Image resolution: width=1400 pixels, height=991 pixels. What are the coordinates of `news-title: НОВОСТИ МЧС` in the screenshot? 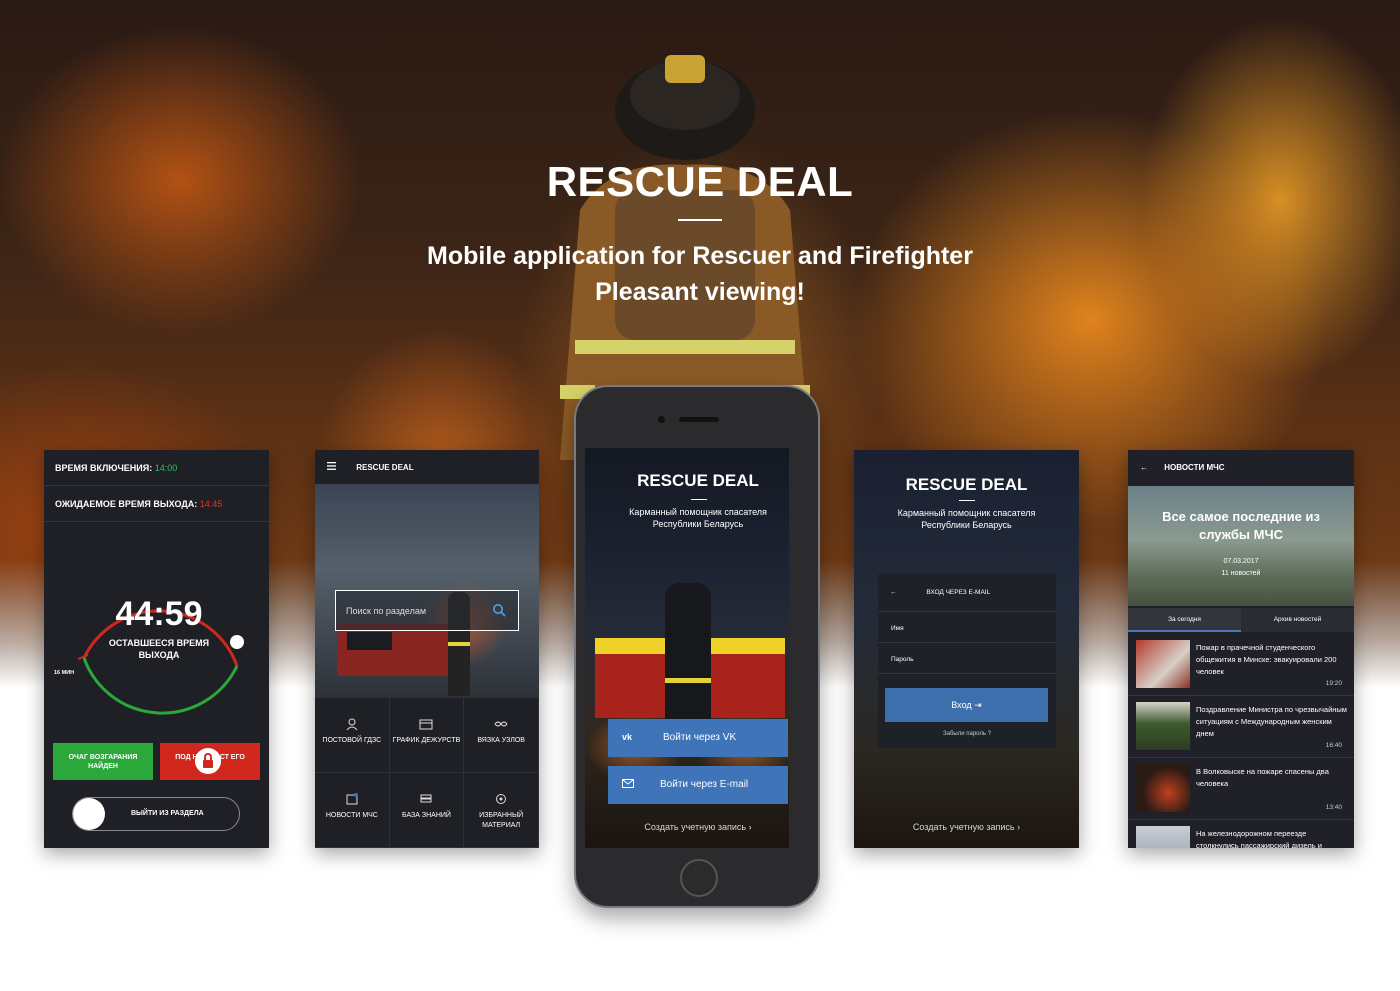 It's located at (1194, 467).